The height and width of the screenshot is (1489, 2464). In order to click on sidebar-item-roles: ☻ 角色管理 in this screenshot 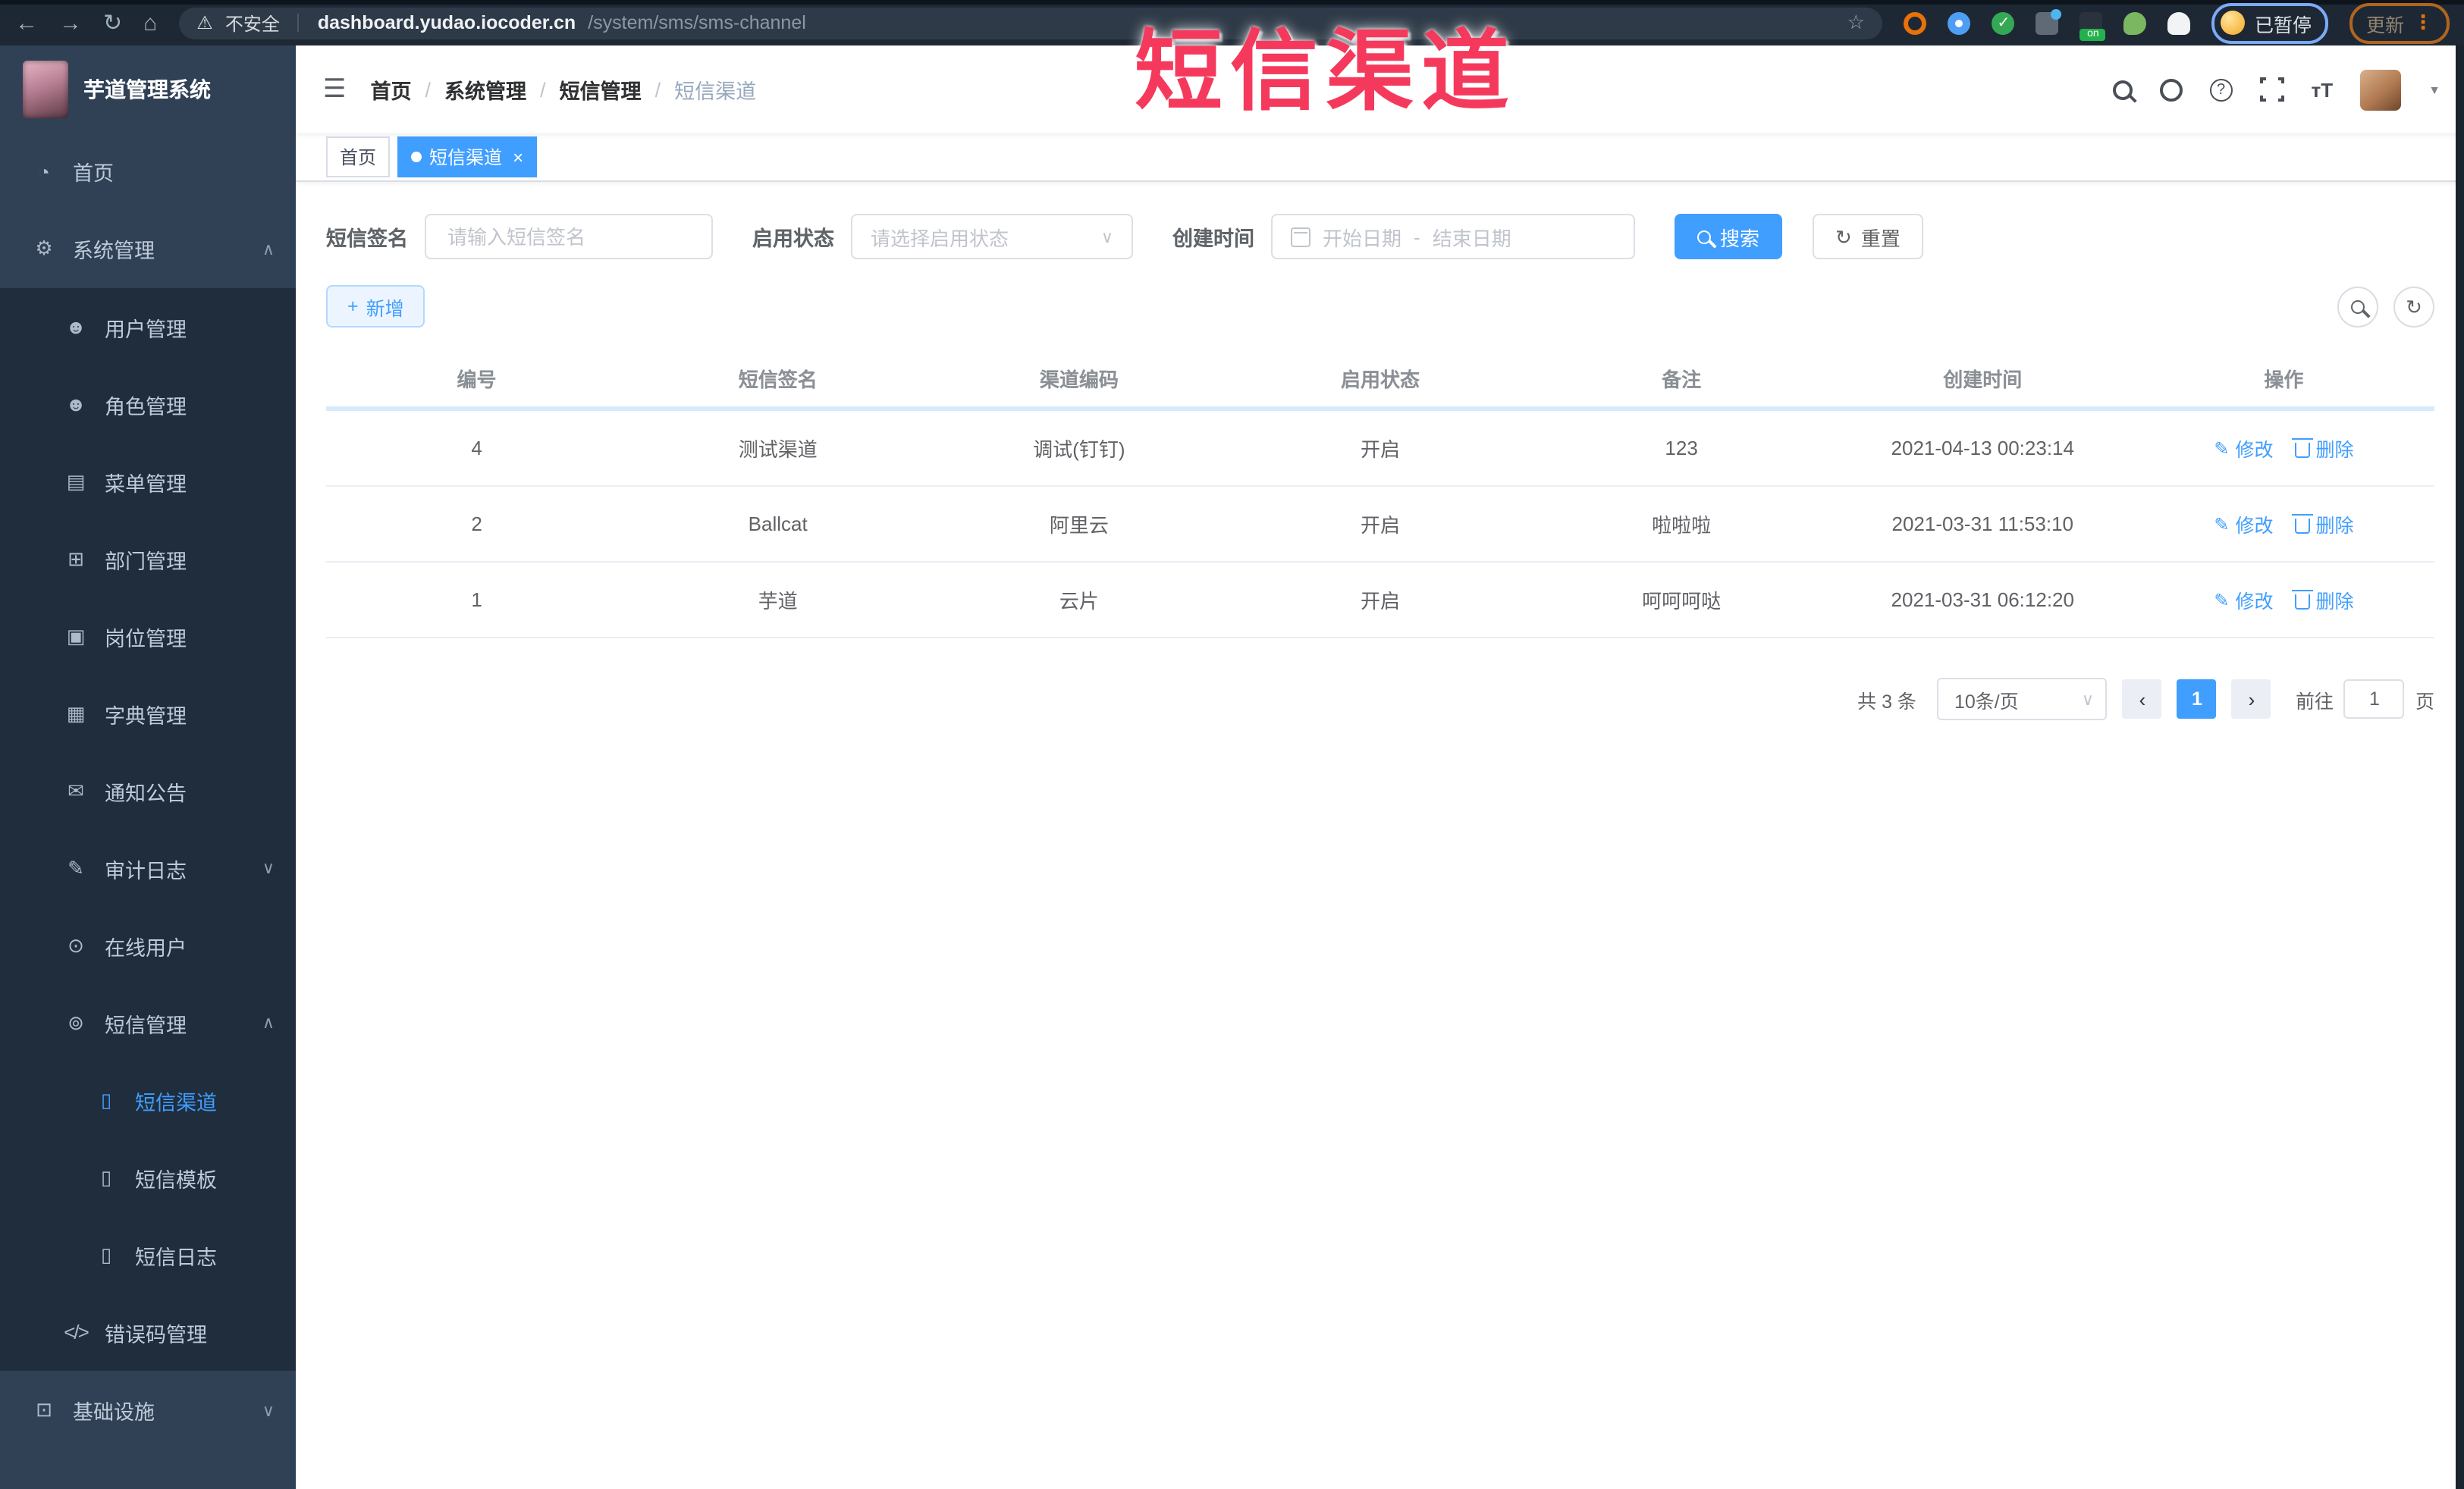, I will do `click(148, 404)`.